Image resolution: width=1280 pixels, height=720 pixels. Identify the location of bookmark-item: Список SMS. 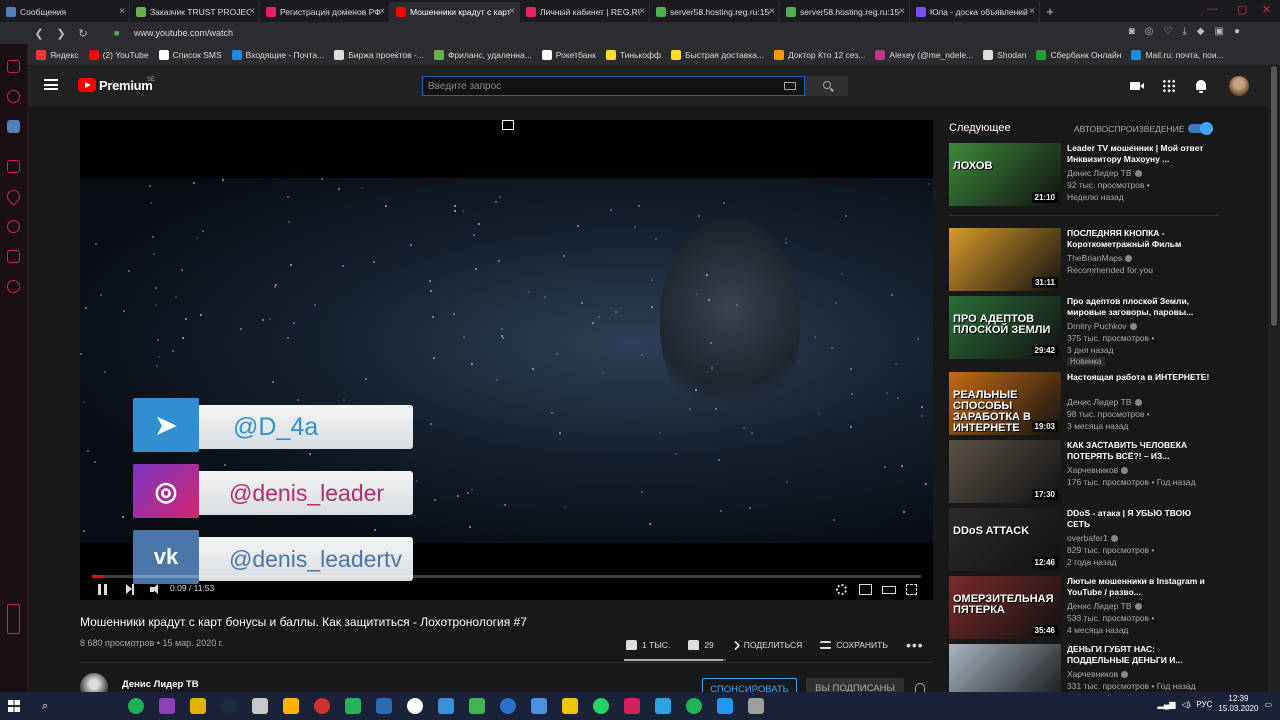
(190, 54).